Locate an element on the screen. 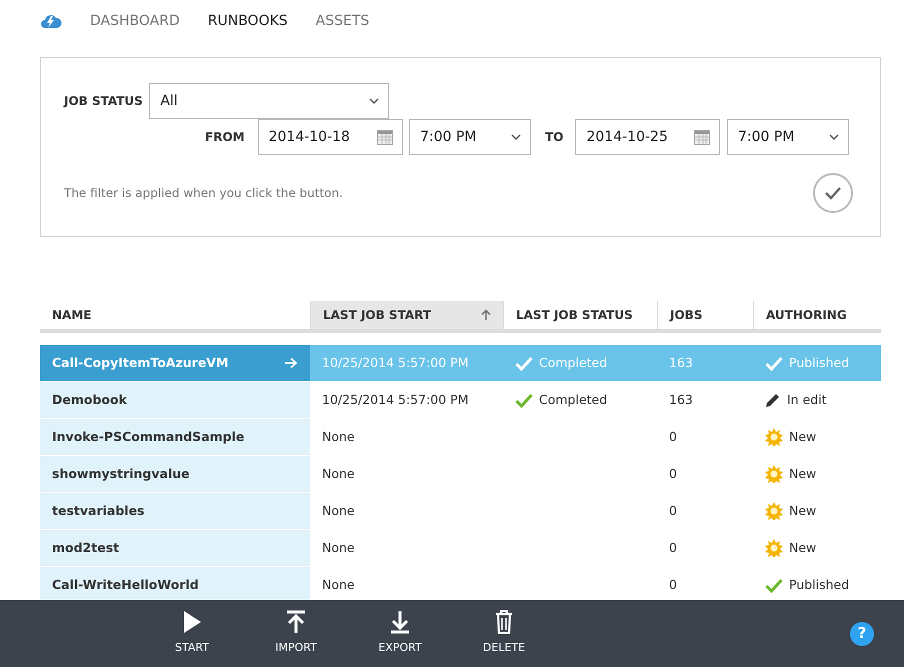 The width and height of the screenshot is (904, 667). command-button: IMPORT is located at coordinates (296, 633).